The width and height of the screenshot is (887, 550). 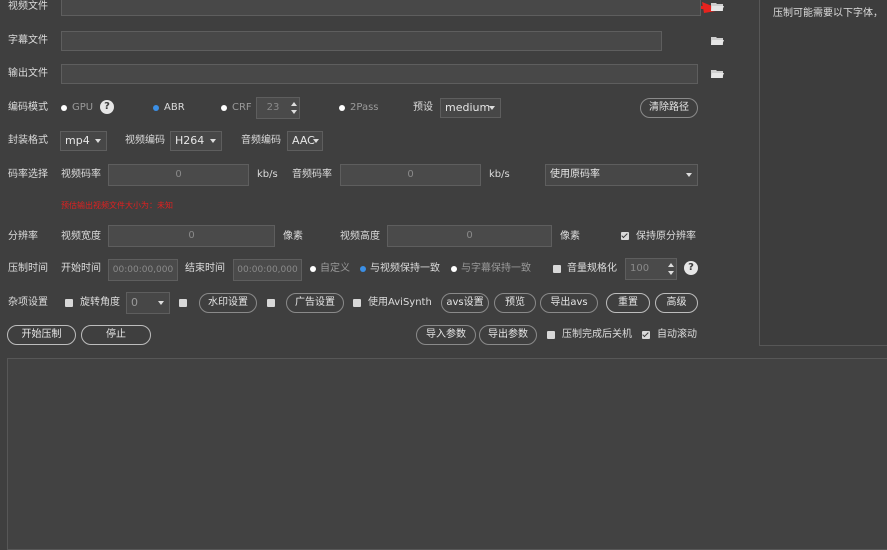 What do you see at coordinates (271, 303) in the screenshot?
I see `ads-checkbox` at bounding box center [271, 303].